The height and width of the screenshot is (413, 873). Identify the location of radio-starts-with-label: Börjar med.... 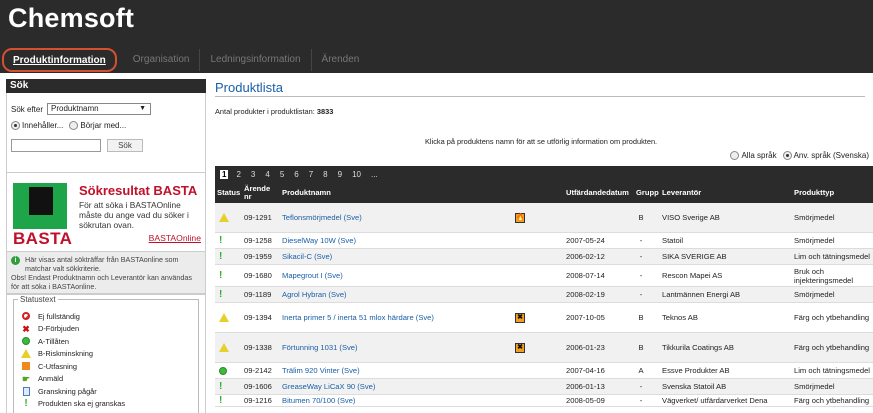
(103, 125).